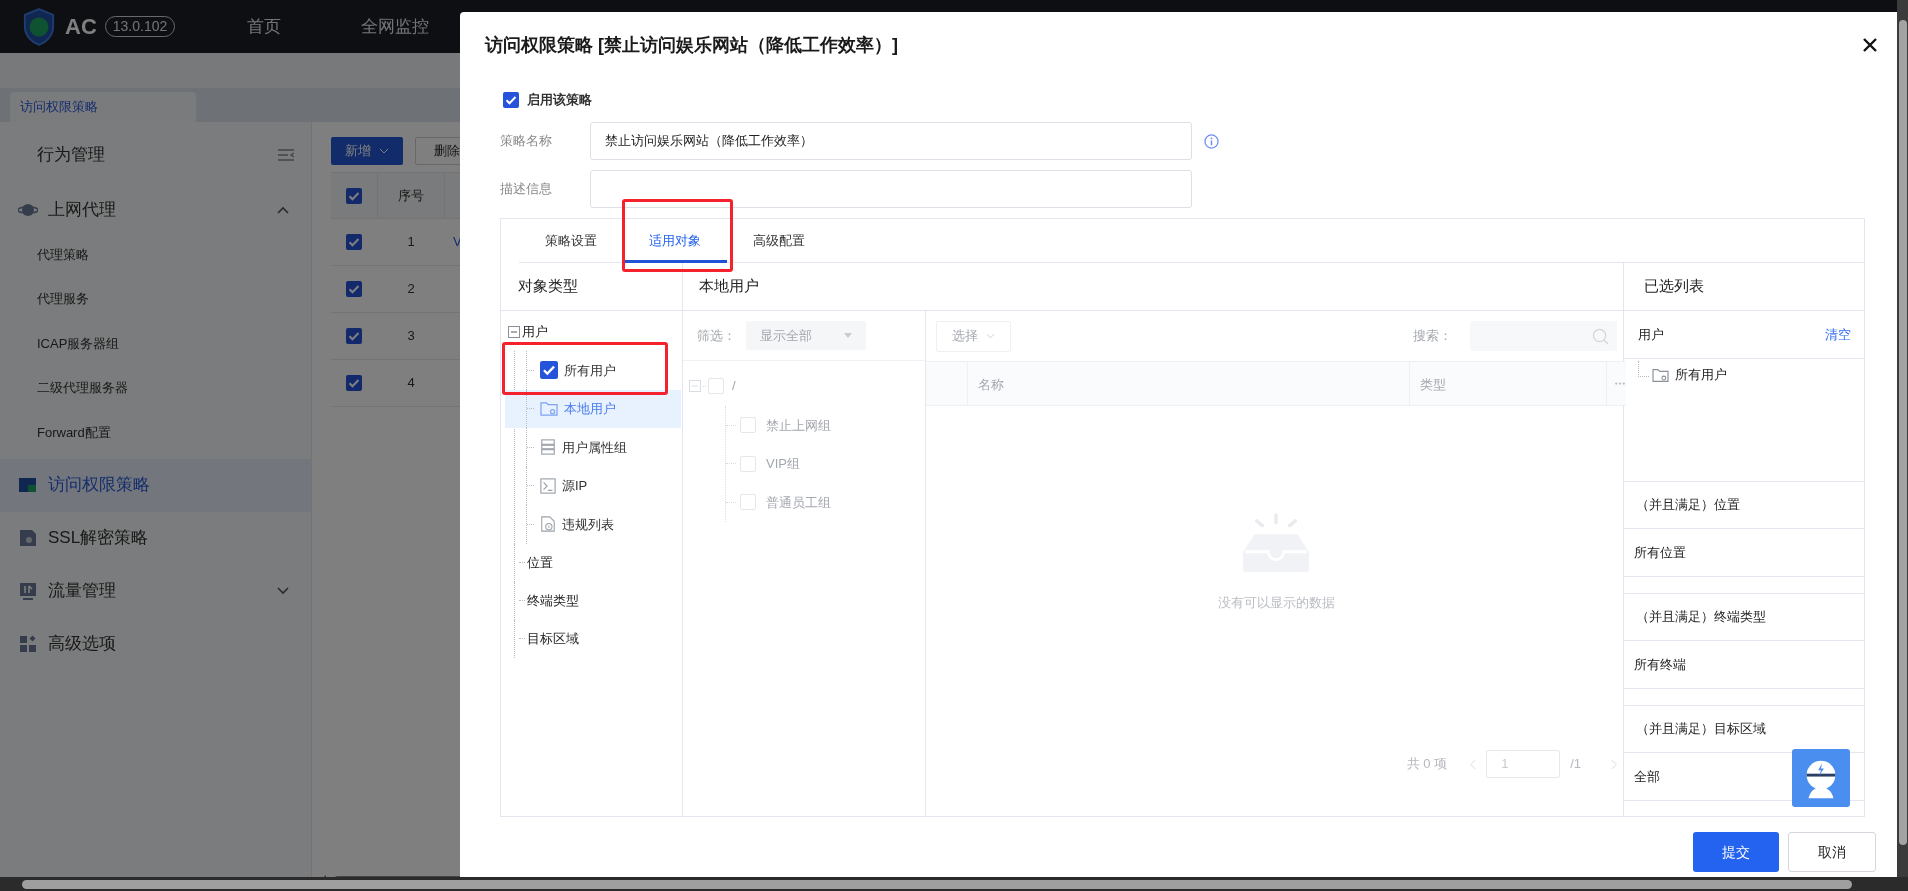 Image resolution: width=1908 pixels, height=891 pixels. Describe the element at coordinates (28, 485) in the screenshot. I see `folder-lock-icon` at that location.